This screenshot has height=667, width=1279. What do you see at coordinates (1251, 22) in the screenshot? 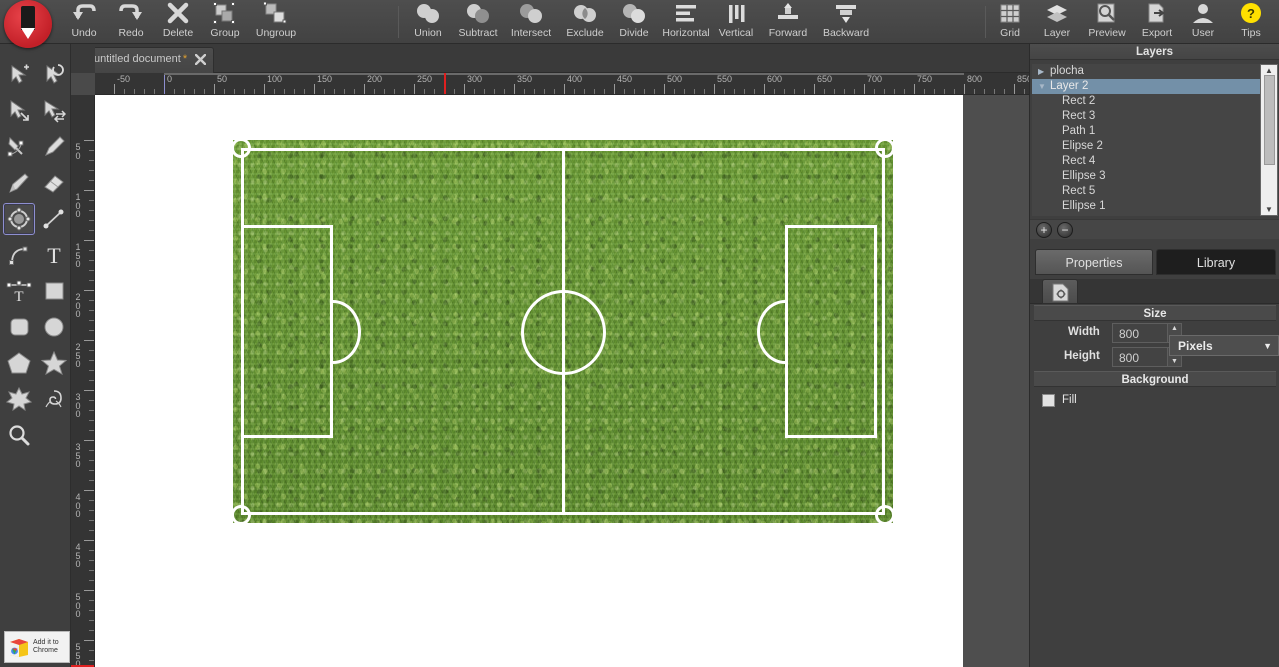
I see `tips-button: ? Tips` at bounding box center [1251, 22].